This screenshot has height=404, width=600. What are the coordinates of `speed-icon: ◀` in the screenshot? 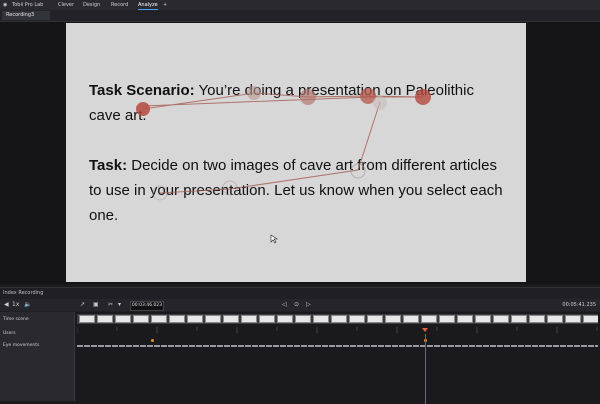 It's located at (6, 304).